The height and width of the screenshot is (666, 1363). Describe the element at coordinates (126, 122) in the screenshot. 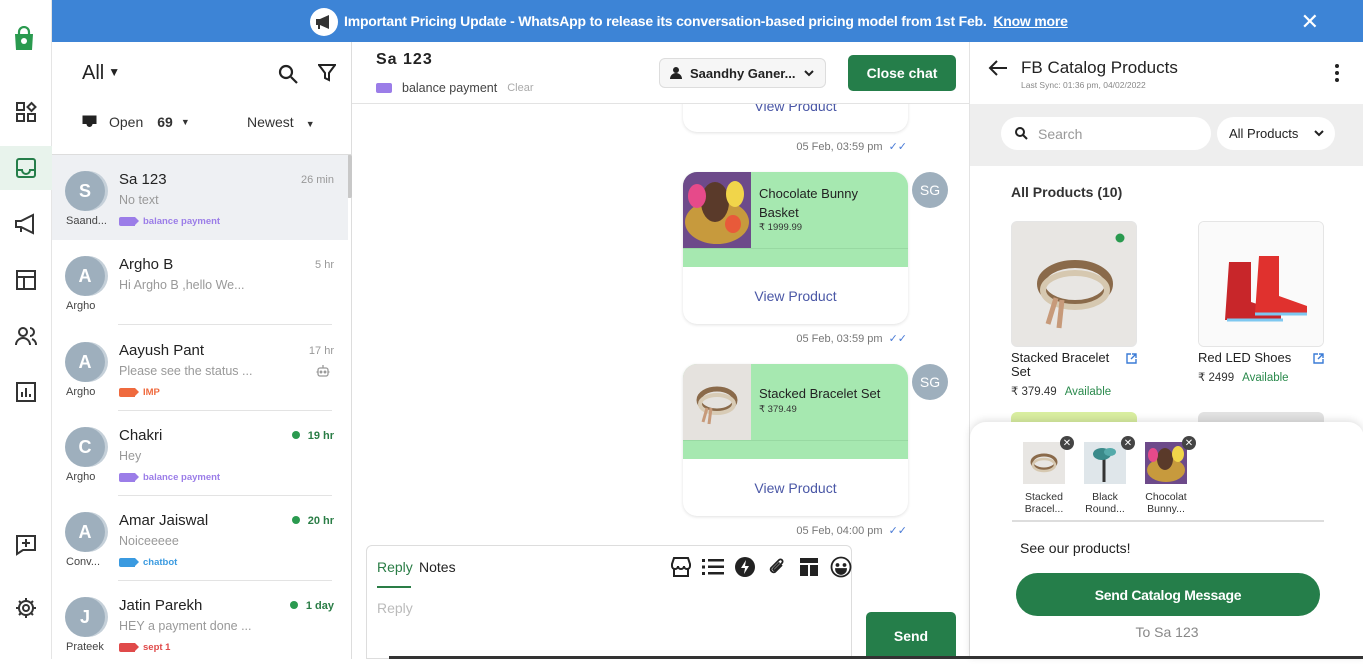

I see `status-label: Open` at that location.